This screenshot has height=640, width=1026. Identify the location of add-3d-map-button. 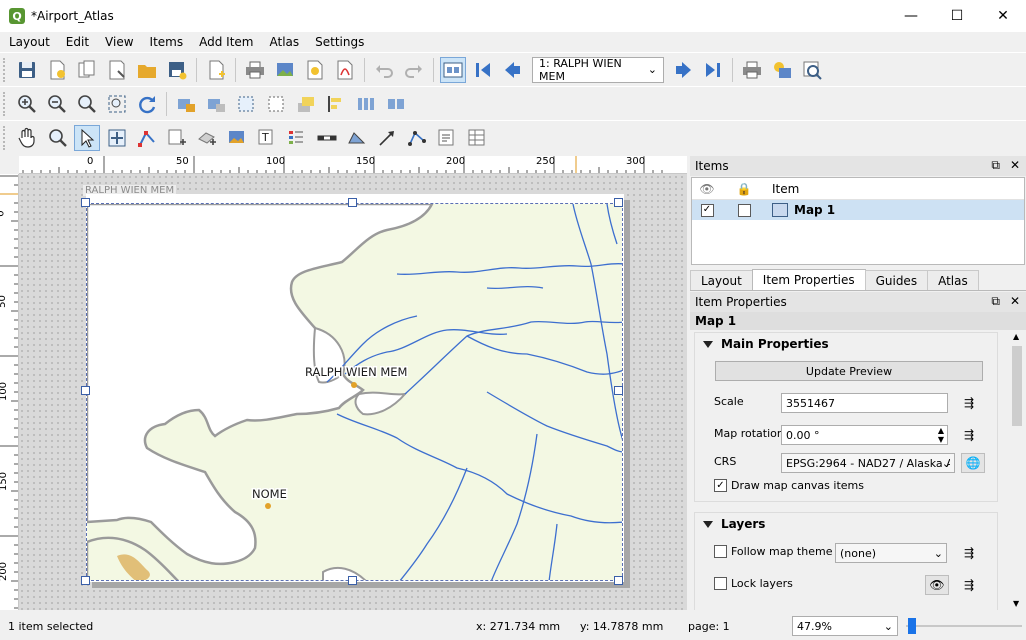
(207, 138).